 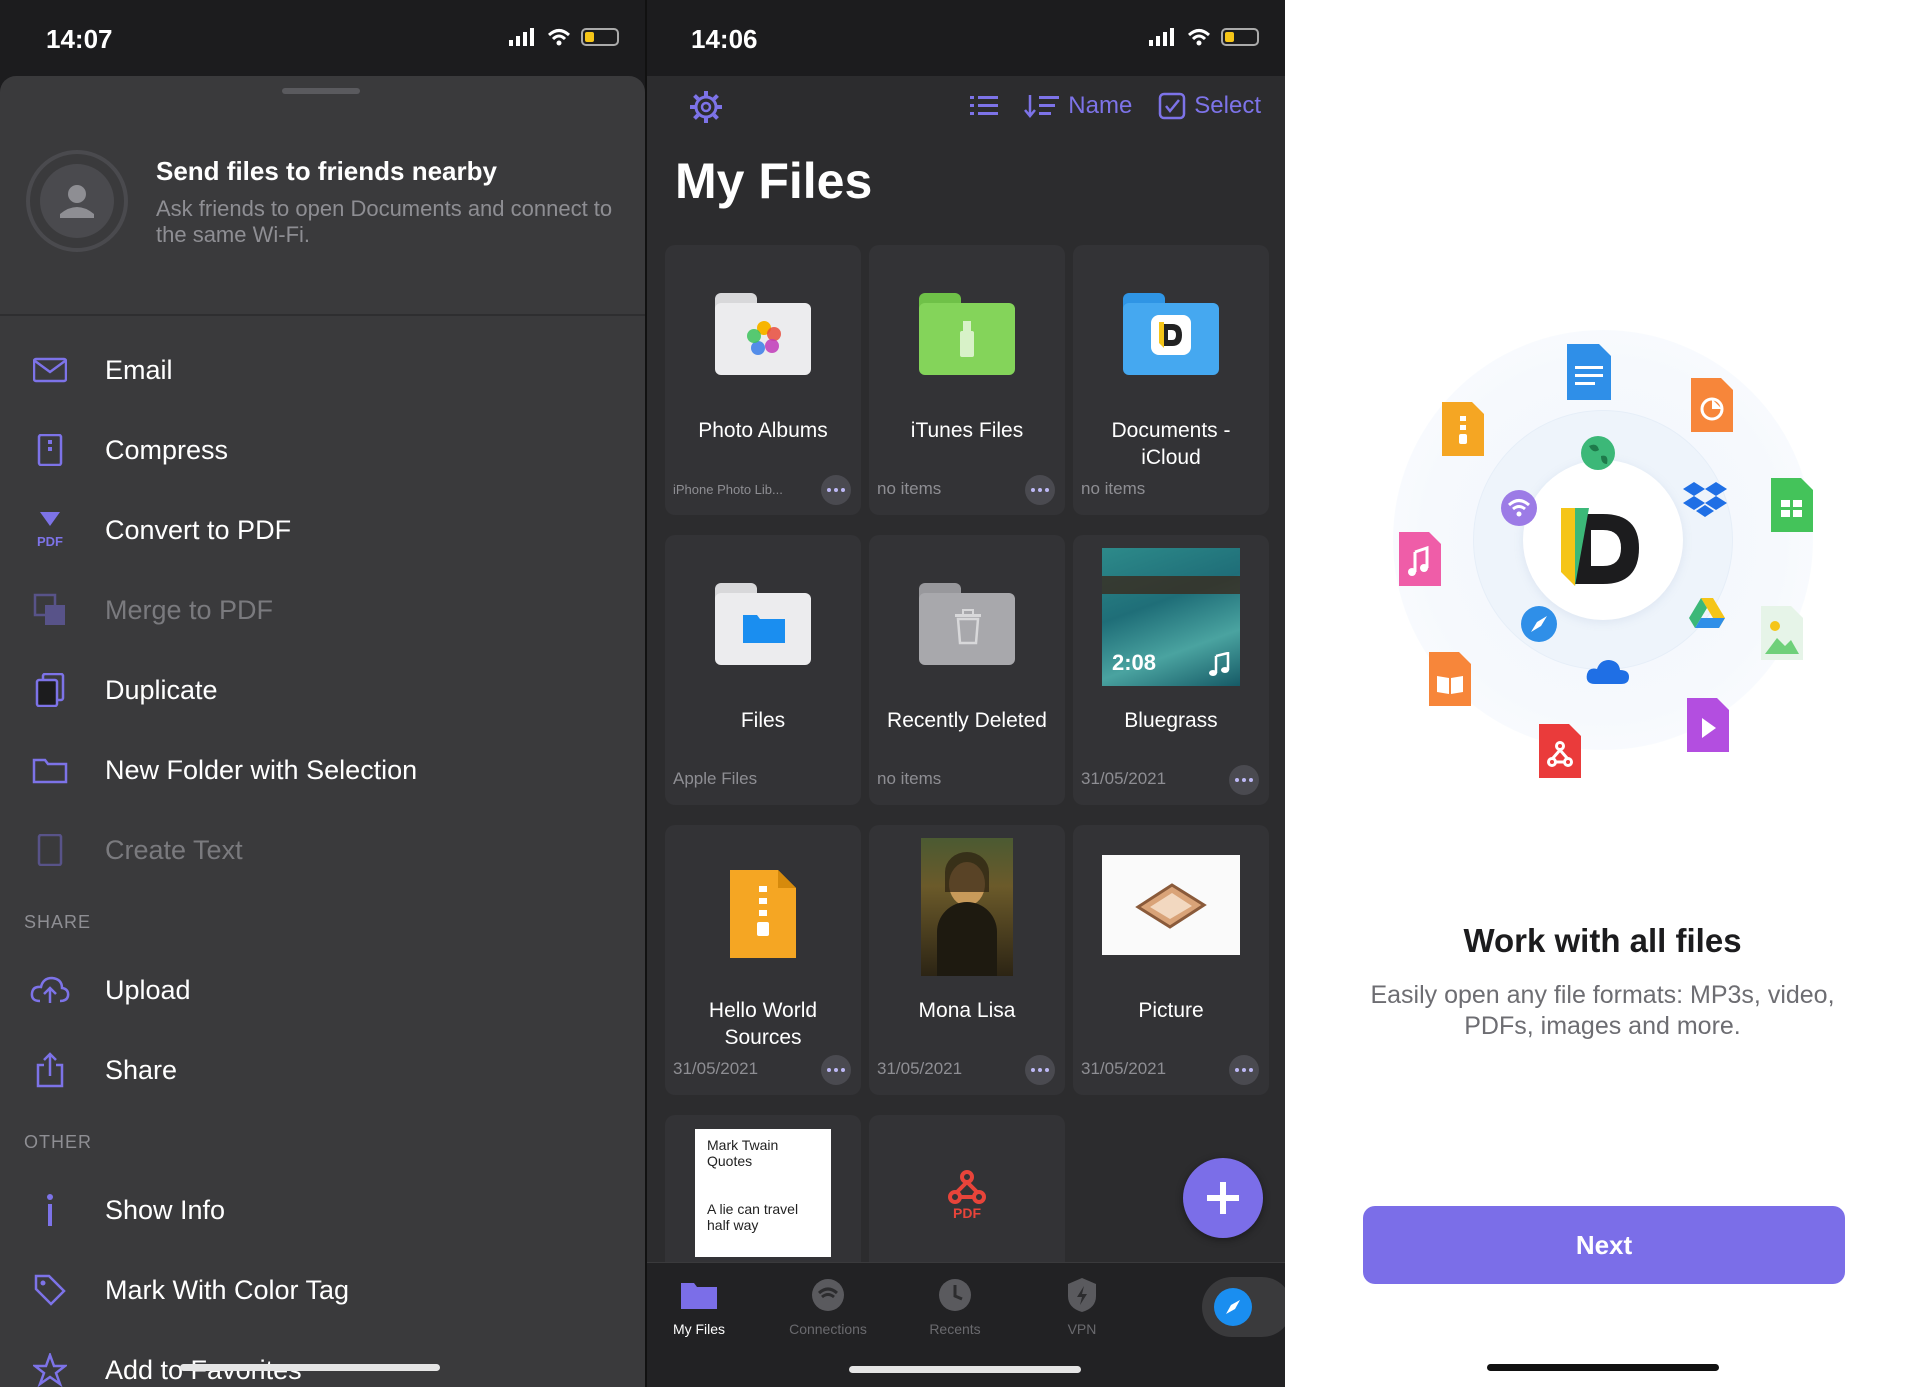 I want to click on tile-picture: Picture 31/05/2021, so click(x=1171, y=960).